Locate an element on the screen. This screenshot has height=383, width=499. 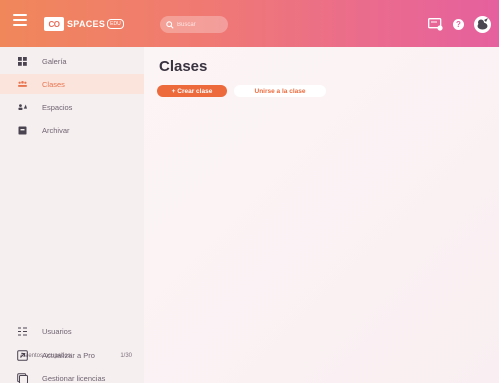
create-class-button: + Crear clase is located at coordinates (192, 91).